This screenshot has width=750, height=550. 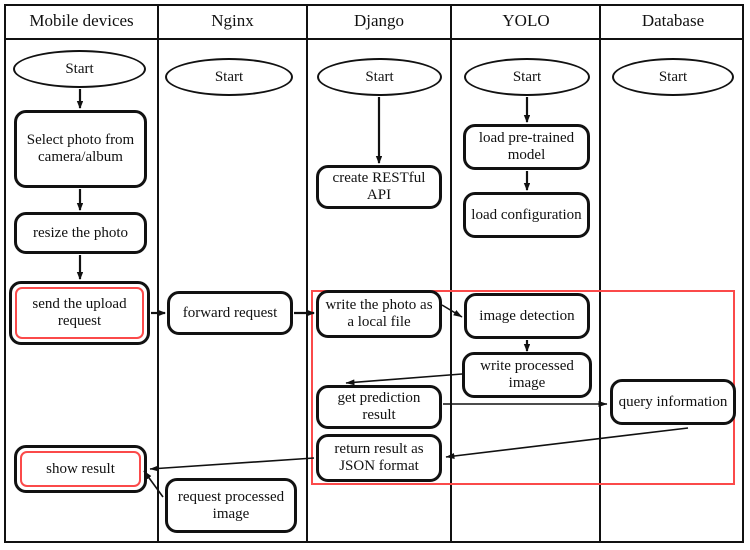 I want to click on node-label: write the photo as a local file, so click(x=379, y=313).